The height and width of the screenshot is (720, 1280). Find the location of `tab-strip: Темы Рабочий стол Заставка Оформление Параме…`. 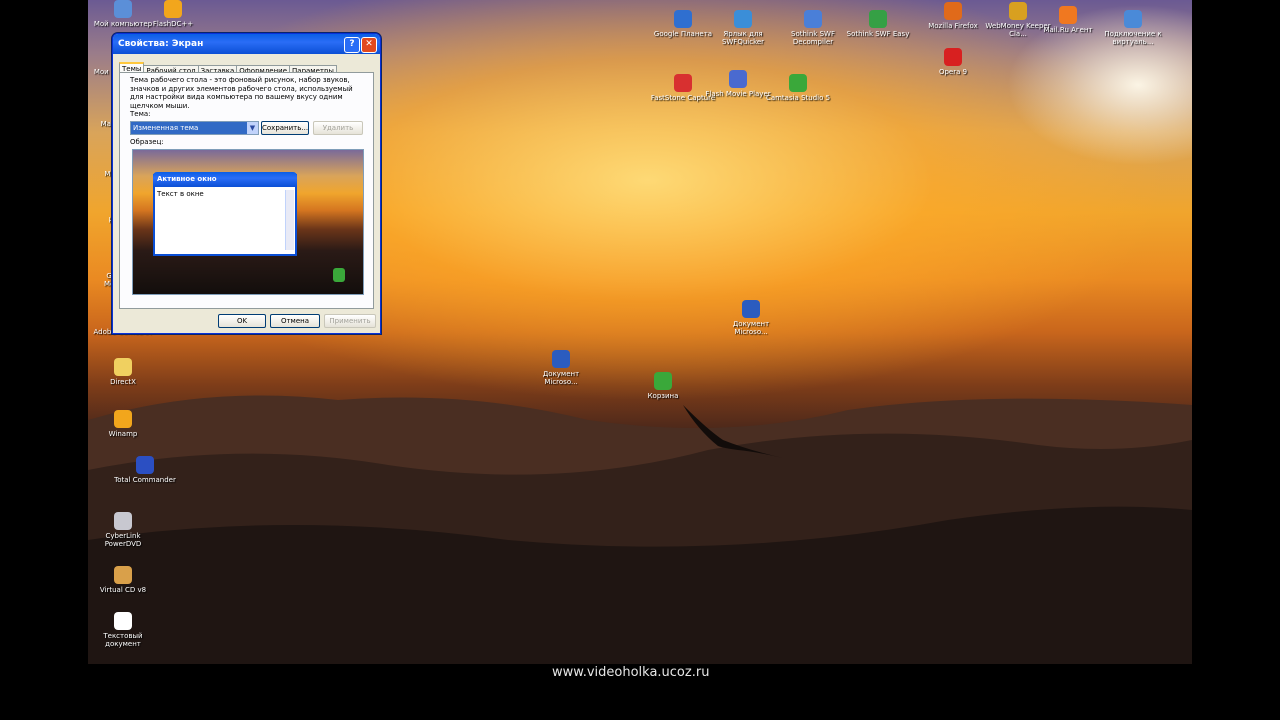

tab-strip: Темы Рабочий стол Заставка Оформление Параме… is located at coordinates (228, 68).